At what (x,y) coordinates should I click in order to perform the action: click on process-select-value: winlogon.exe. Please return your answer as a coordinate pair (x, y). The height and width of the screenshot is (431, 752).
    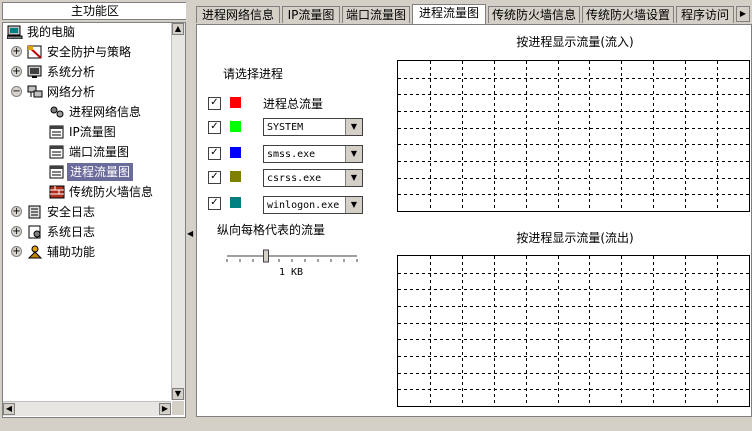
    Looking at the image, I should click on (303, 205).